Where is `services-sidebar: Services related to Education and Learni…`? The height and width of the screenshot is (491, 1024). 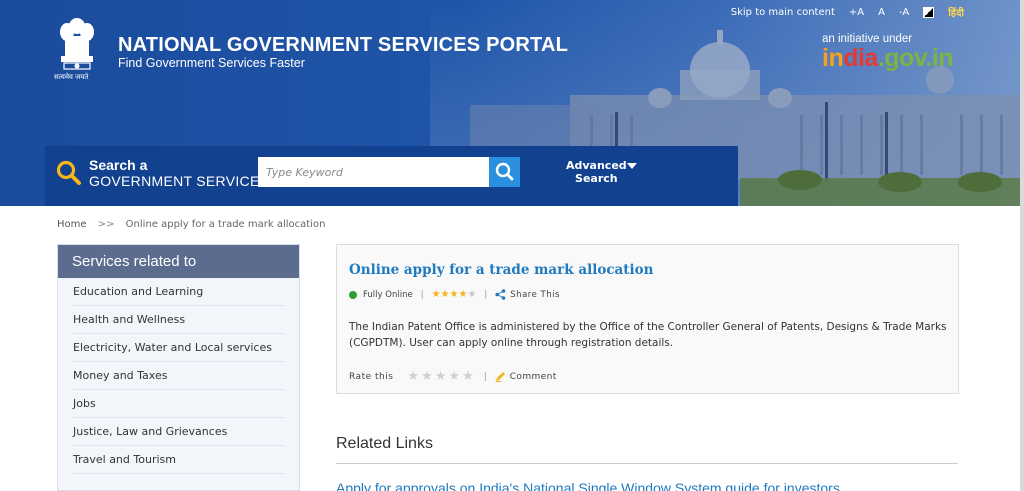
services-sidebar: Services related to Education and Learni… is located at coordinates (178, 367).